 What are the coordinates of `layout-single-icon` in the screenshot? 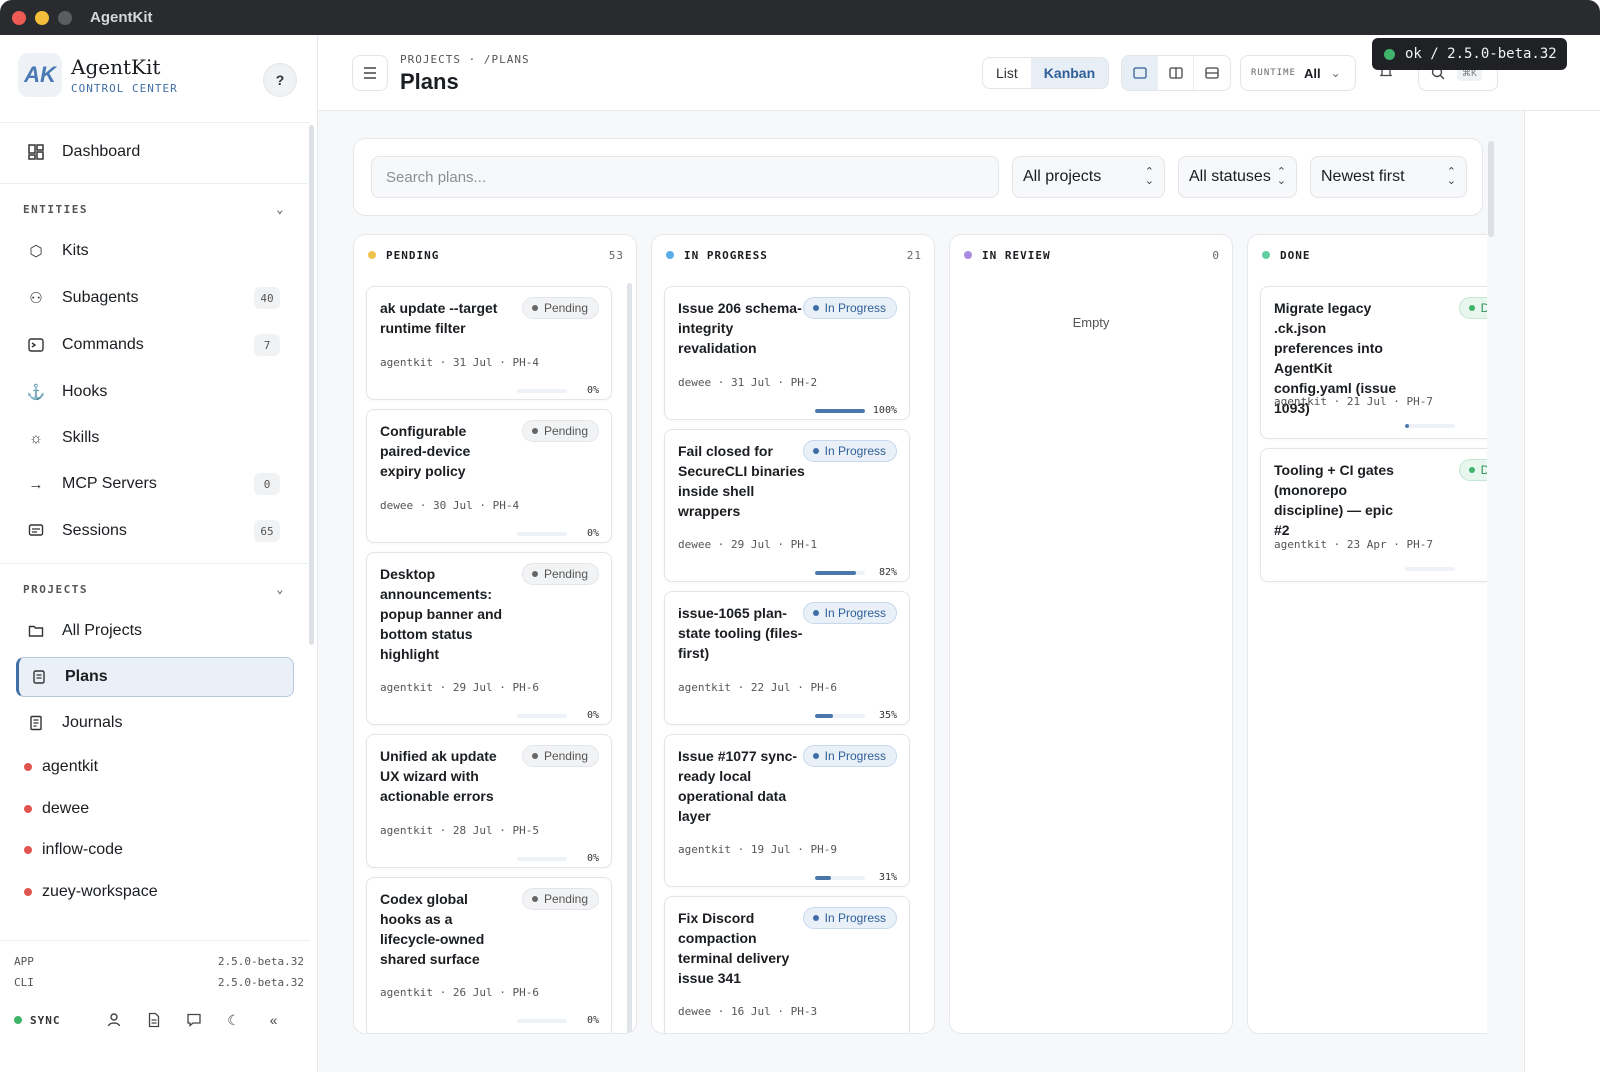 It's located at (1140, 73).